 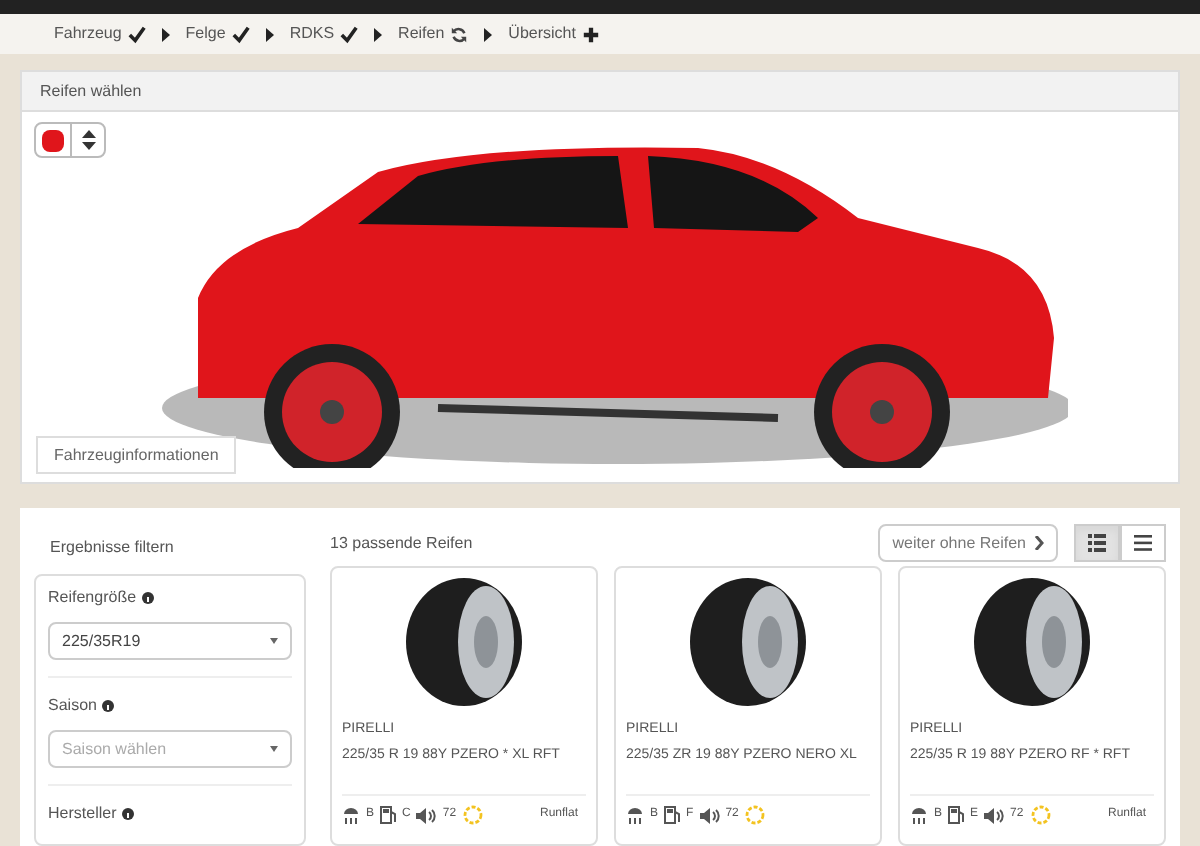 What do you see at coordinates (205, 34) in the screenshot?
I see `step-link: Felge` at bounding box center [205, 34].